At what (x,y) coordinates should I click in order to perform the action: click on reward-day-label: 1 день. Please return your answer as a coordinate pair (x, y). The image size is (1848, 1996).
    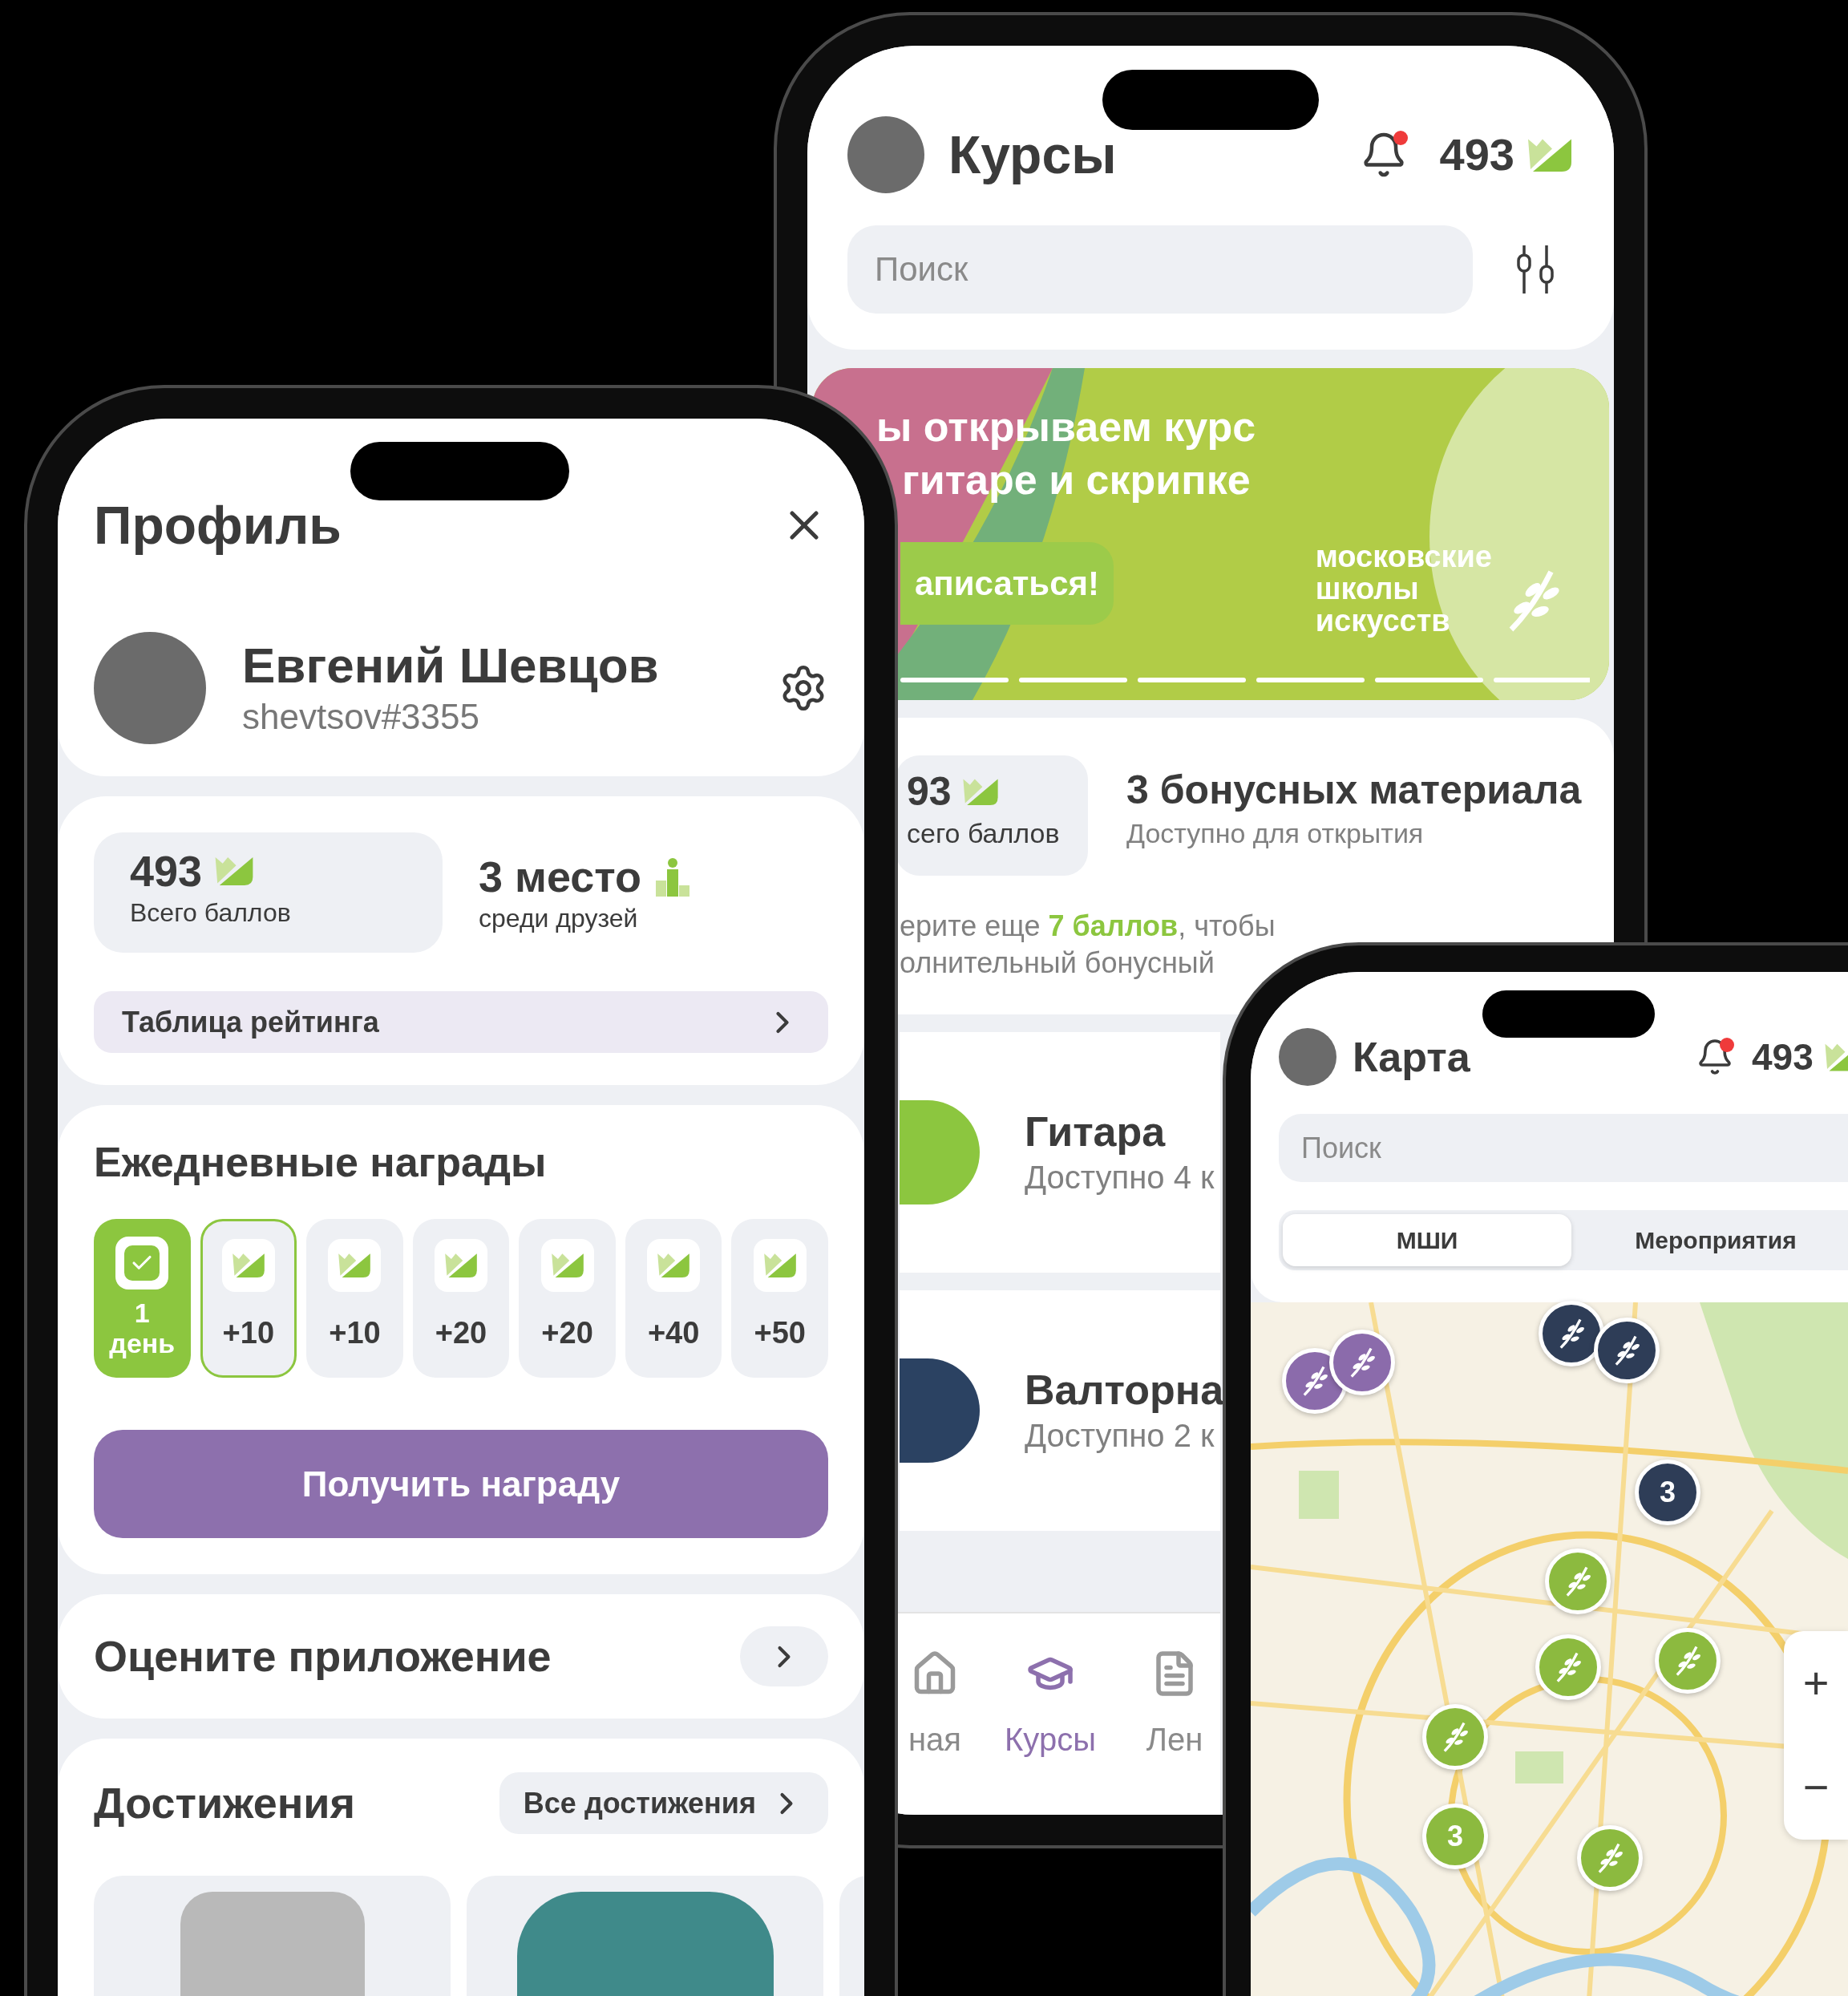
    Looking at the image, I should click on (142, 1328).